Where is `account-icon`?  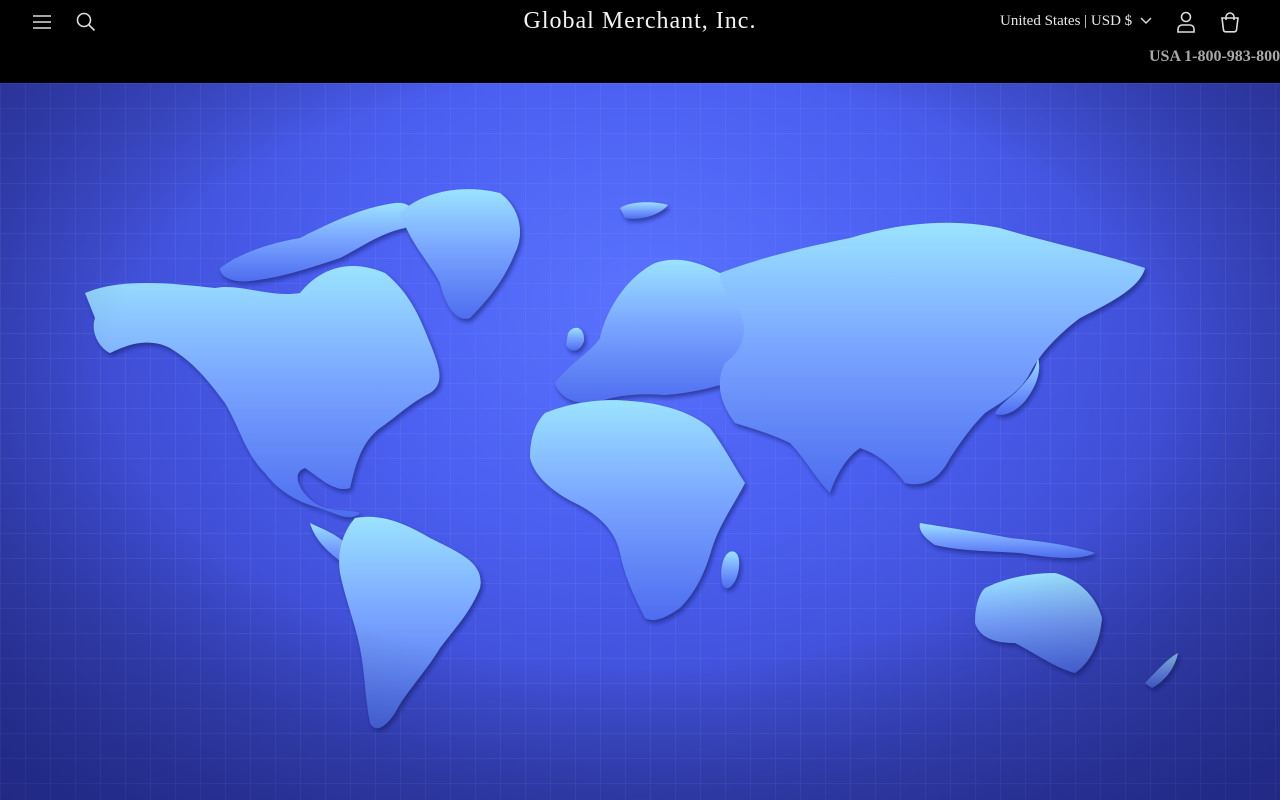 account-icon is located at coordinates (1186, 22).